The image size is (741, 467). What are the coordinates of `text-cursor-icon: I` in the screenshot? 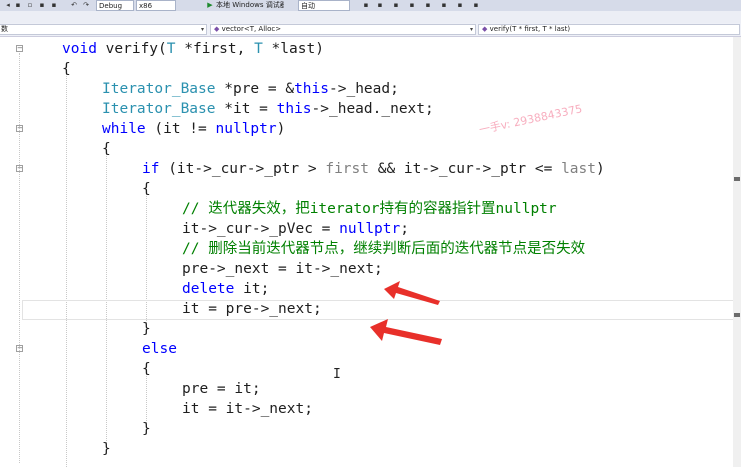 It's located at (337, 374).